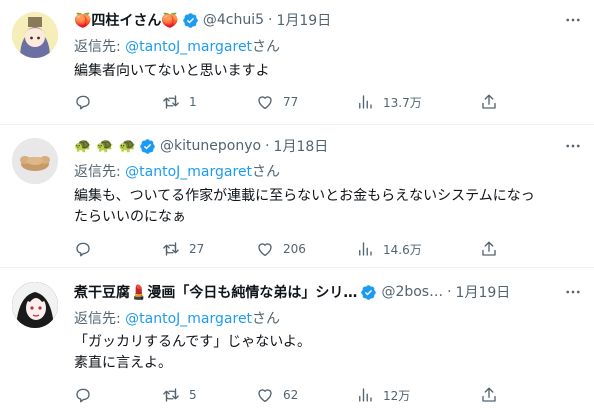 The width and height of the screenshot is (594, 419). Describe the element at coordinates (193, 102) in the screenshot. I see `retweet-count: 1` at that location.